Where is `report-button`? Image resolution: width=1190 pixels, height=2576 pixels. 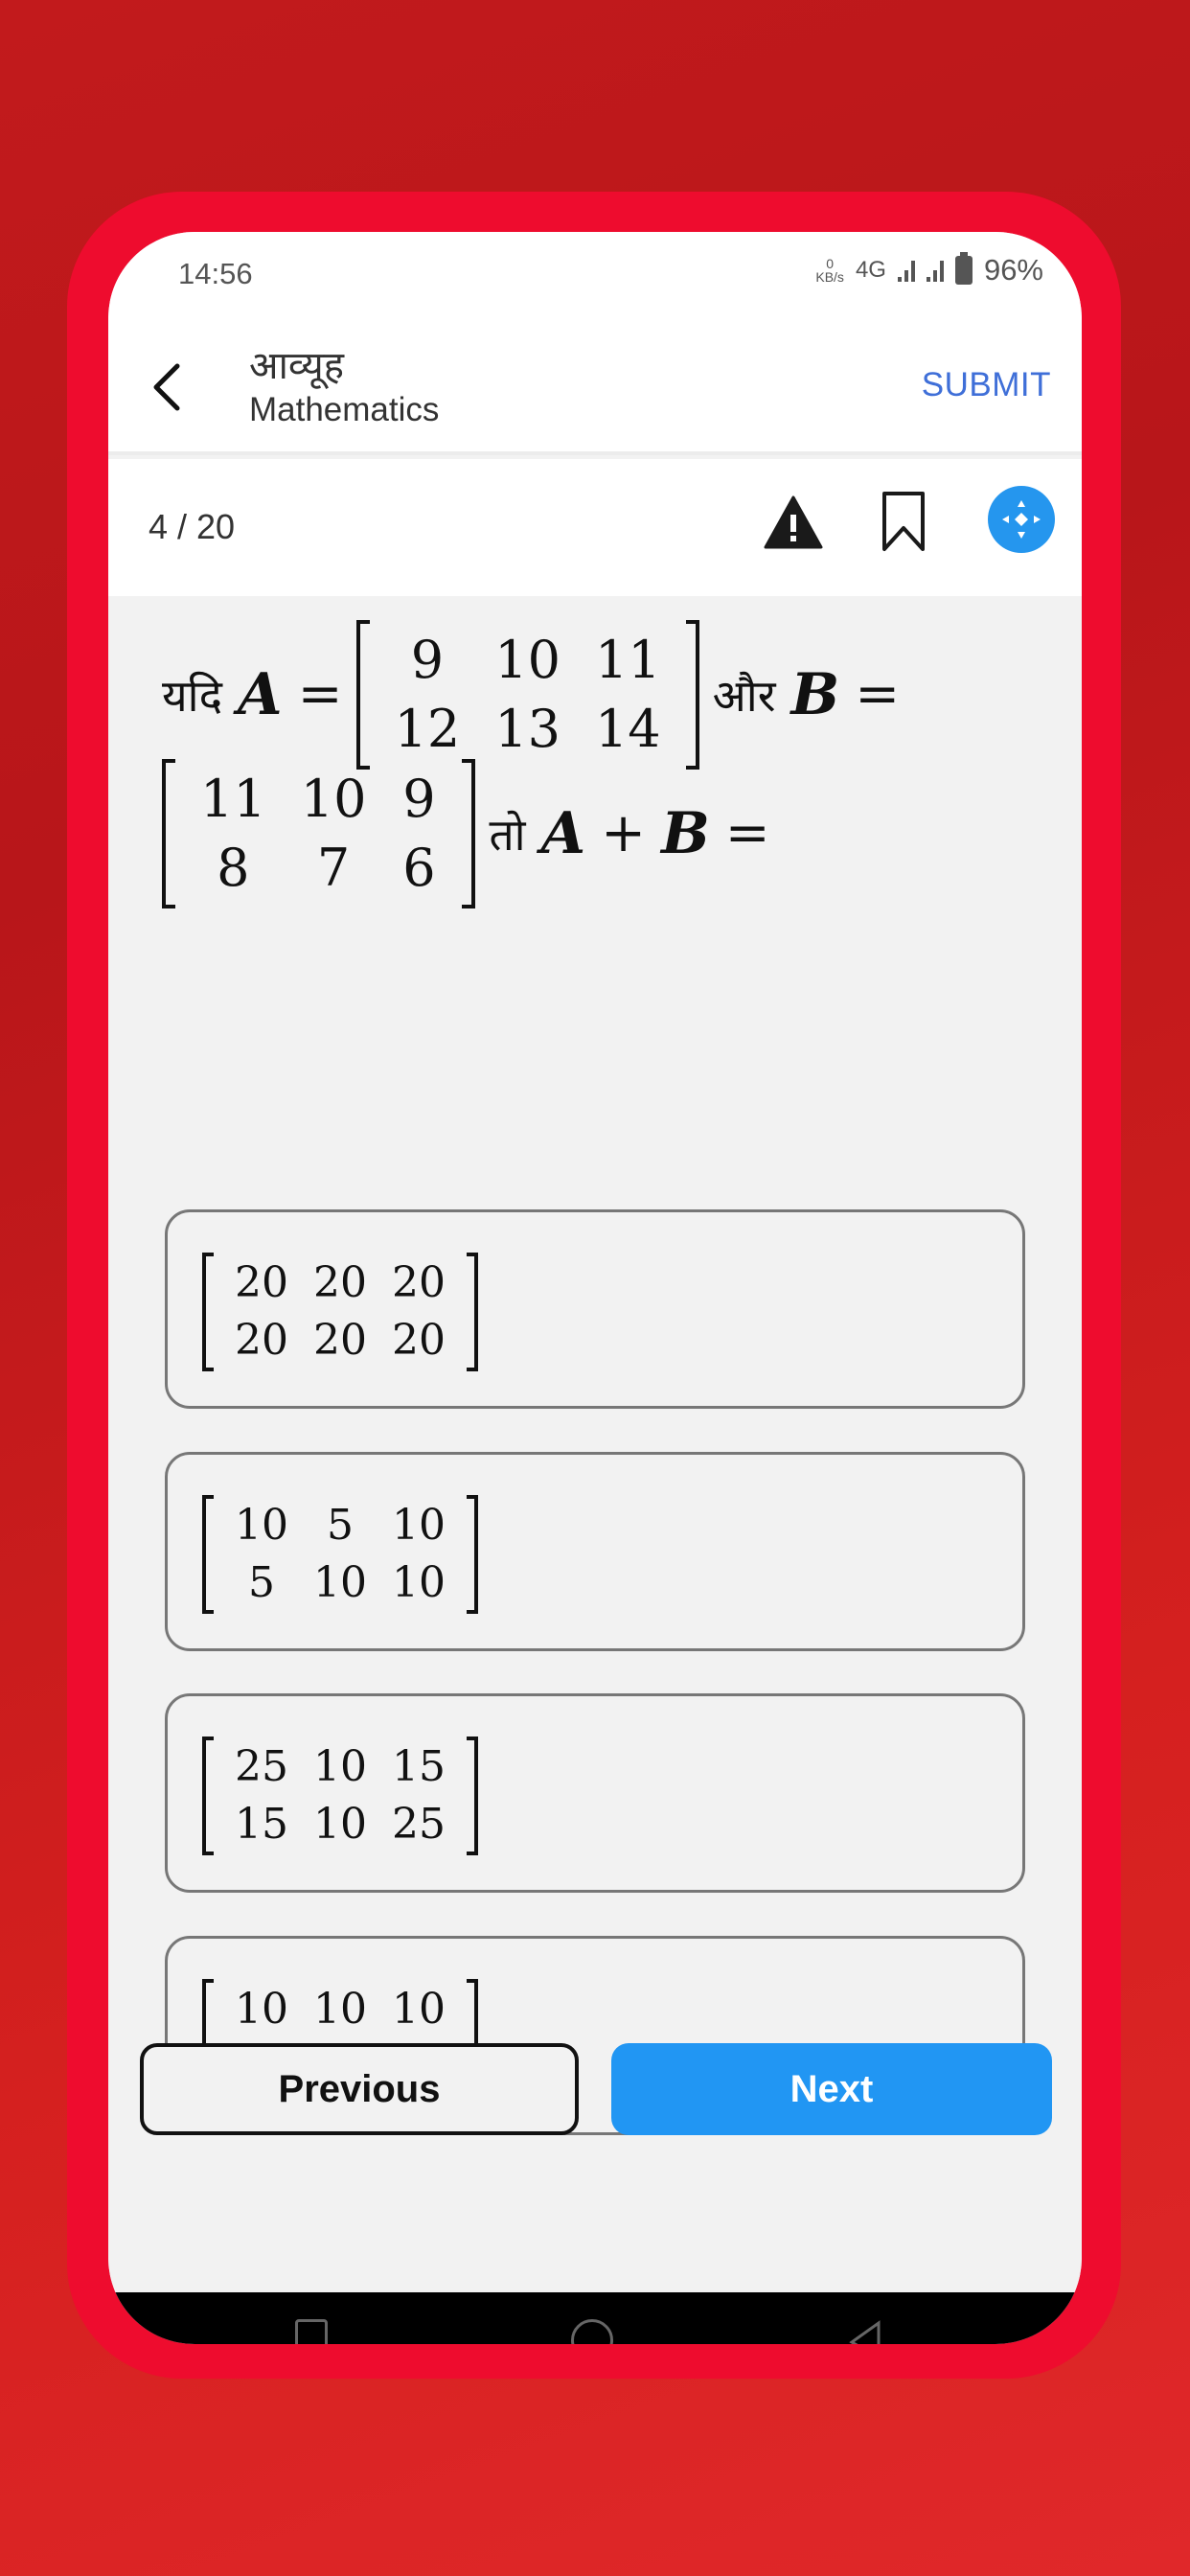 report-button is located at coordinates (794, 522).